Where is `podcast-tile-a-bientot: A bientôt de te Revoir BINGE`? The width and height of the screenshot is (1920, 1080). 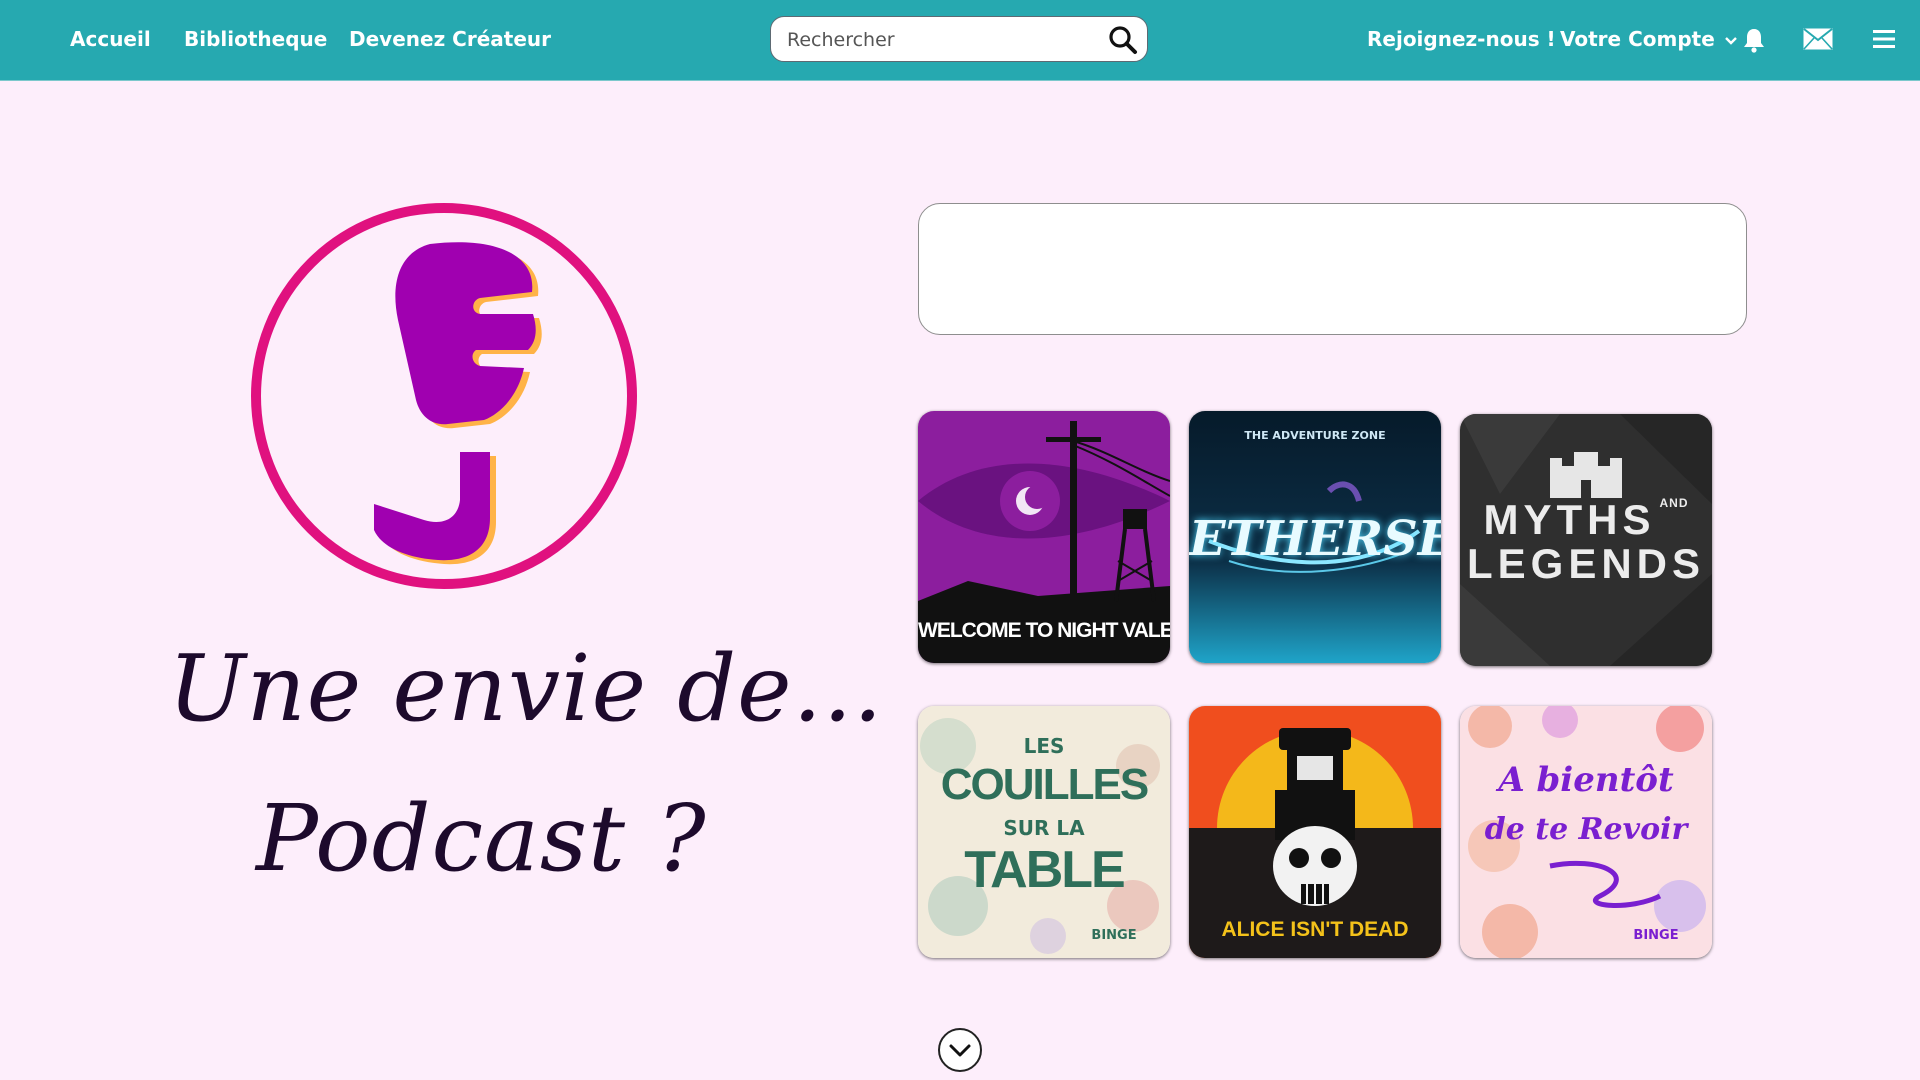 podcast-tile-a-bientot: A bientôt de te Revoir BINGE is located at coordinates (1586, 832).